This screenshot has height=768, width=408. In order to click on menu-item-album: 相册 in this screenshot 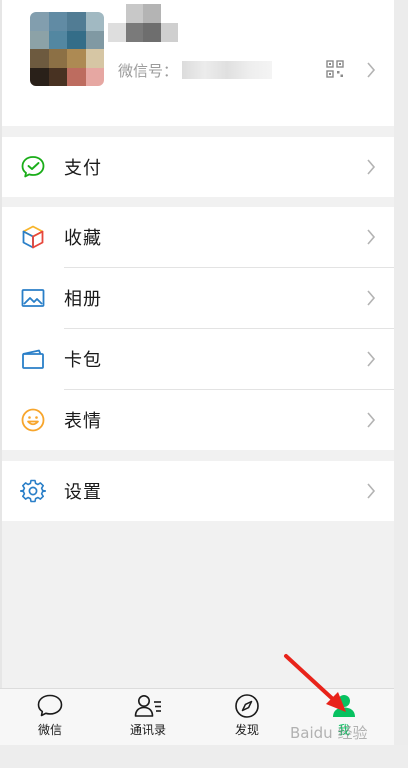, I will do `click(198, 298)`.